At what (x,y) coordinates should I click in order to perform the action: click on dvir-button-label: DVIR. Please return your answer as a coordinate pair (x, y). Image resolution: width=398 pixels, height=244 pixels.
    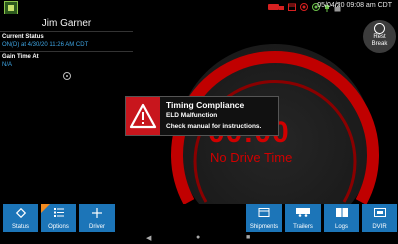
    Looking at the image, I should click on (379, 227).